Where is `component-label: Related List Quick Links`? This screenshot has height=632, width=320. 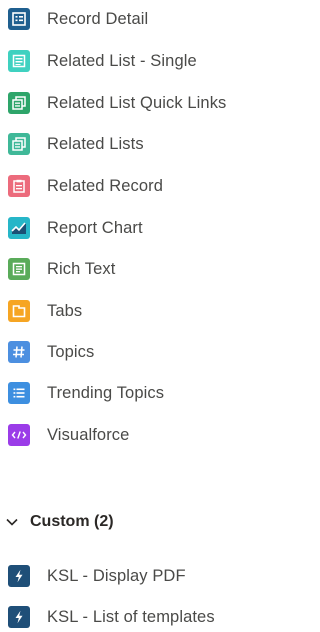
component-label: Related List Quick Links is located at coordinates (137, 102).